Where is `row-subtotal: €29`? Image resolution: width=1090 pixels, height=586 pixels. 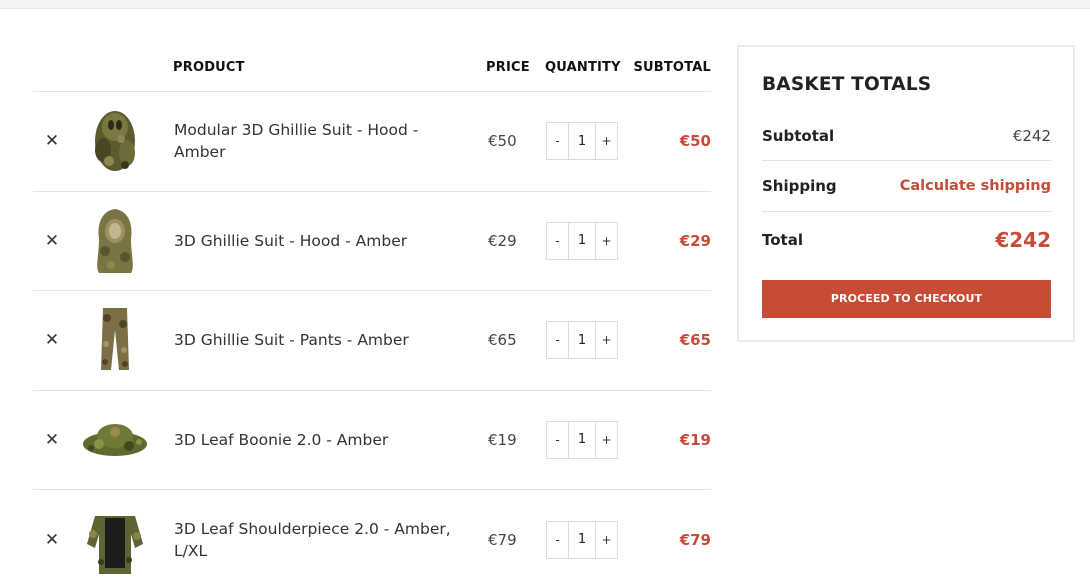 row-subtotal: €29 is located at coordinates (695, 240).